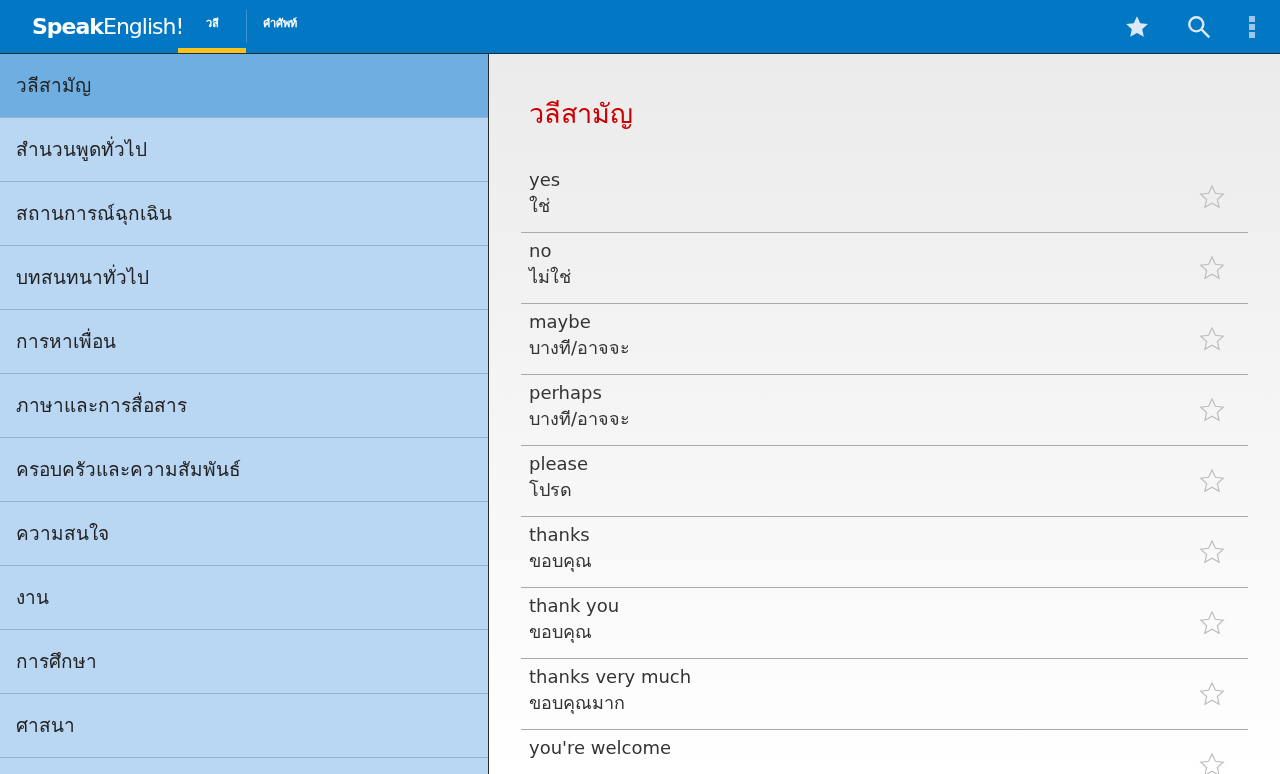 The width and height of the screenshot is (1280, 774). What do you see at coordinates (581, 114) in the screenshot?
I see `section-title: วลีสามัญ` at bounding box center [581, 114].